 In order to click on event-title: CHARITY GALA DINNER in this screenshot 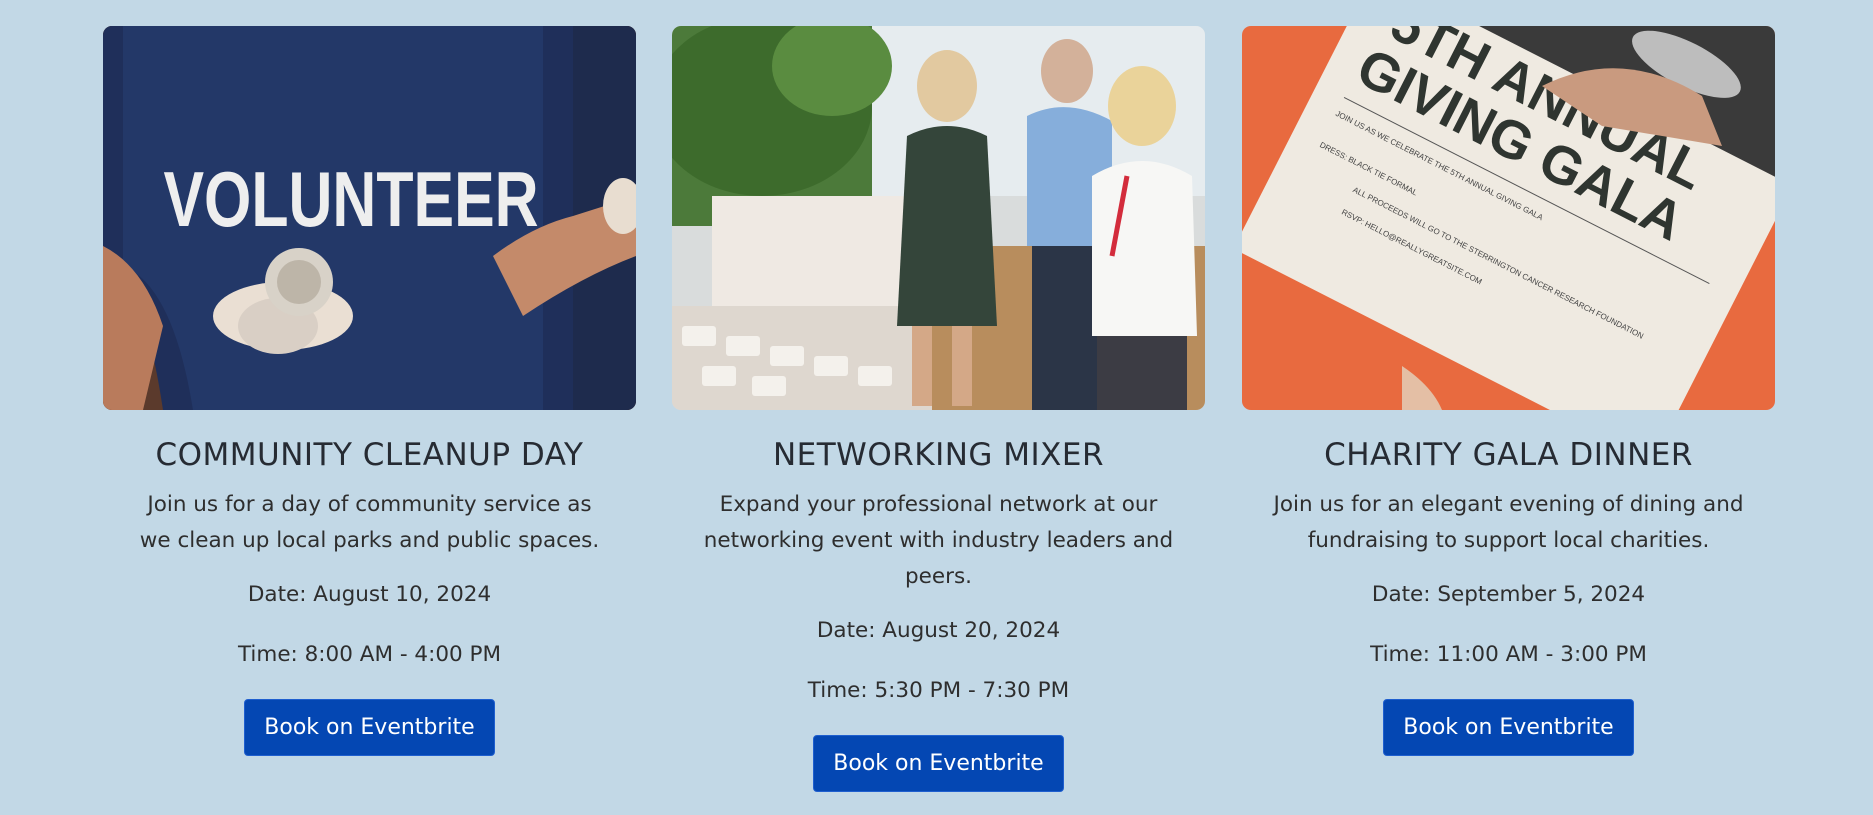, I will do `click(1508, 455)`.